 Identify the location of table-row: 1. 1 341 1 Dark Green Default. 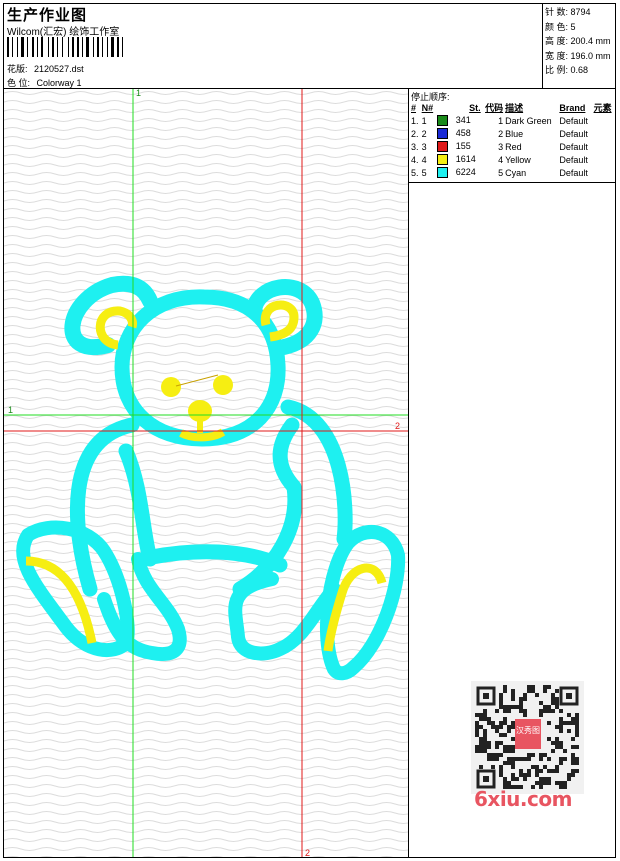
(512, 120).